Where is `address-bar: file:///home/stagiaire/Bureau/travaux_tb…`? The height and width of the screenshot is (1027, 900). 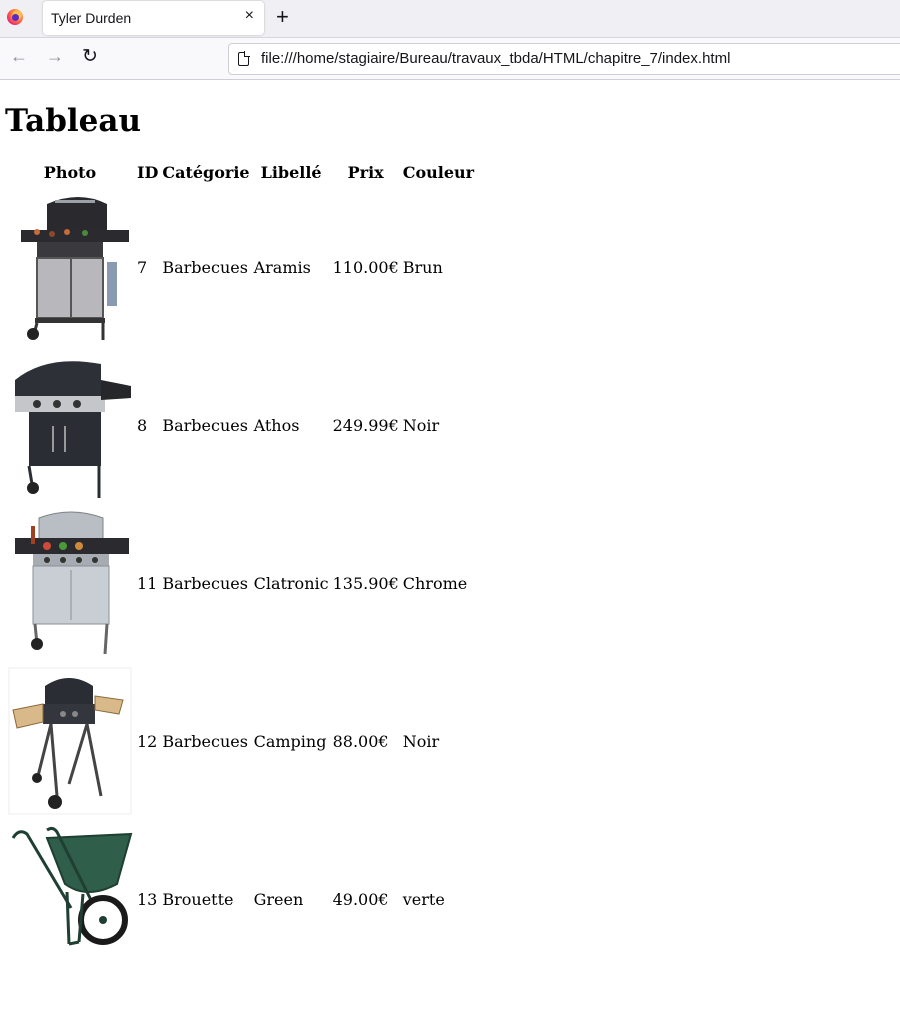
address-bar: file:///home/stagiaire/Bureau/travaux_tb… is located at coordinates (564, 59).